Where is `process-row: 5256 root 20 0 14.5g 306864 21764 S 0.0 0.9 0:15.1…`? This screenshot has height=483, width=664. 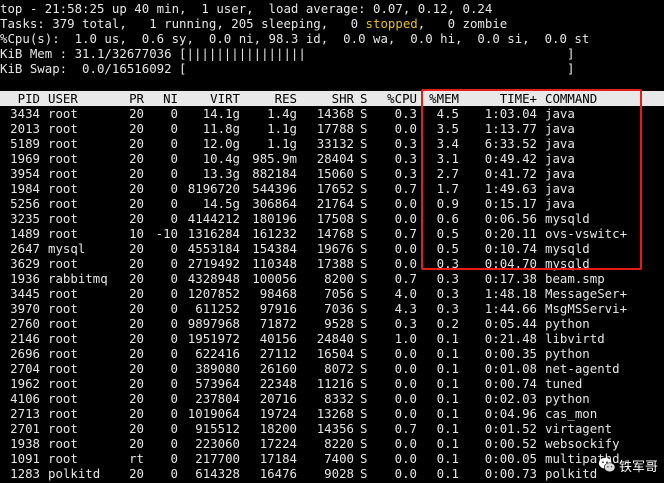
process-row: 5256 root 20 0 14.5g 306864 21764 S 0.0 0.9 0:15.1… is located at coordinates (332, 203).